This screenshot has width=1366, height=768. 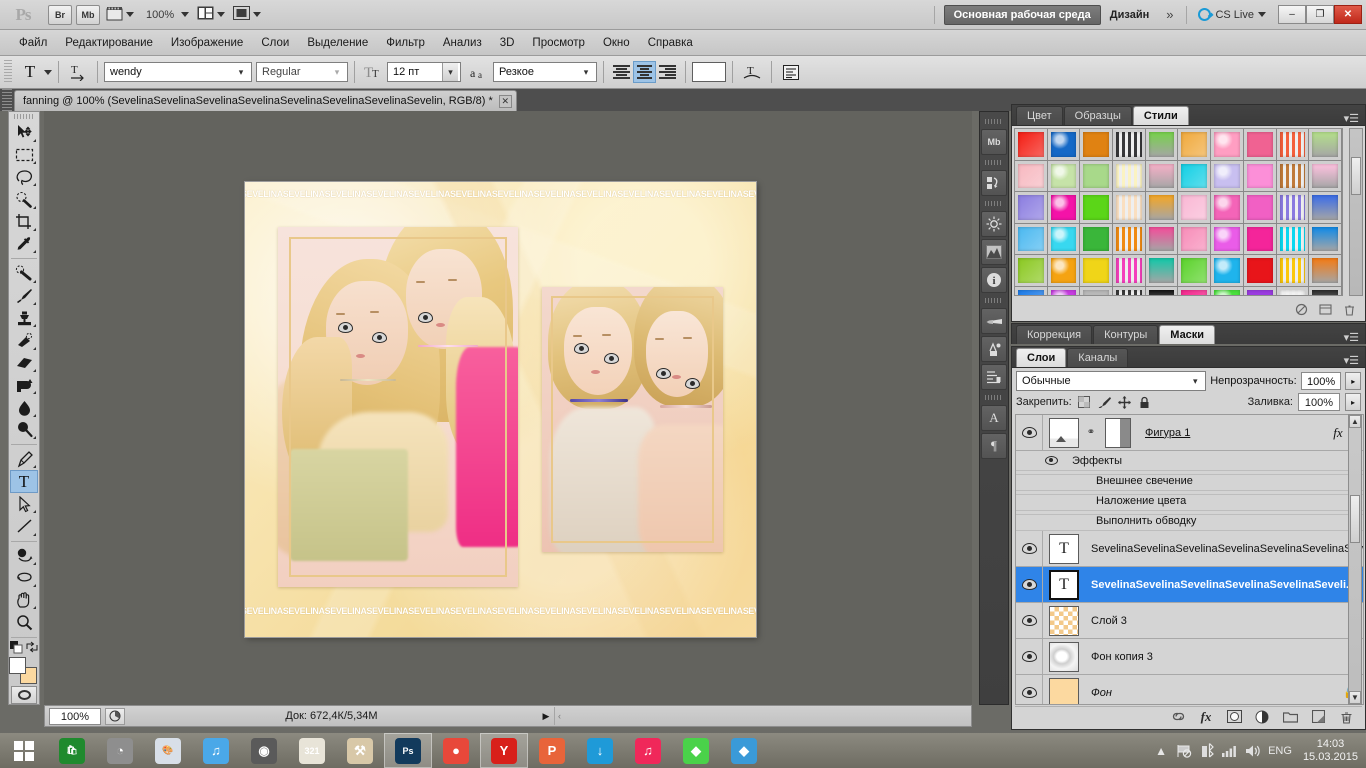 What do you see at coordinates (994, 349) in the screenshot?
I see `clone-source-icon` at bounding box center [994, 349].